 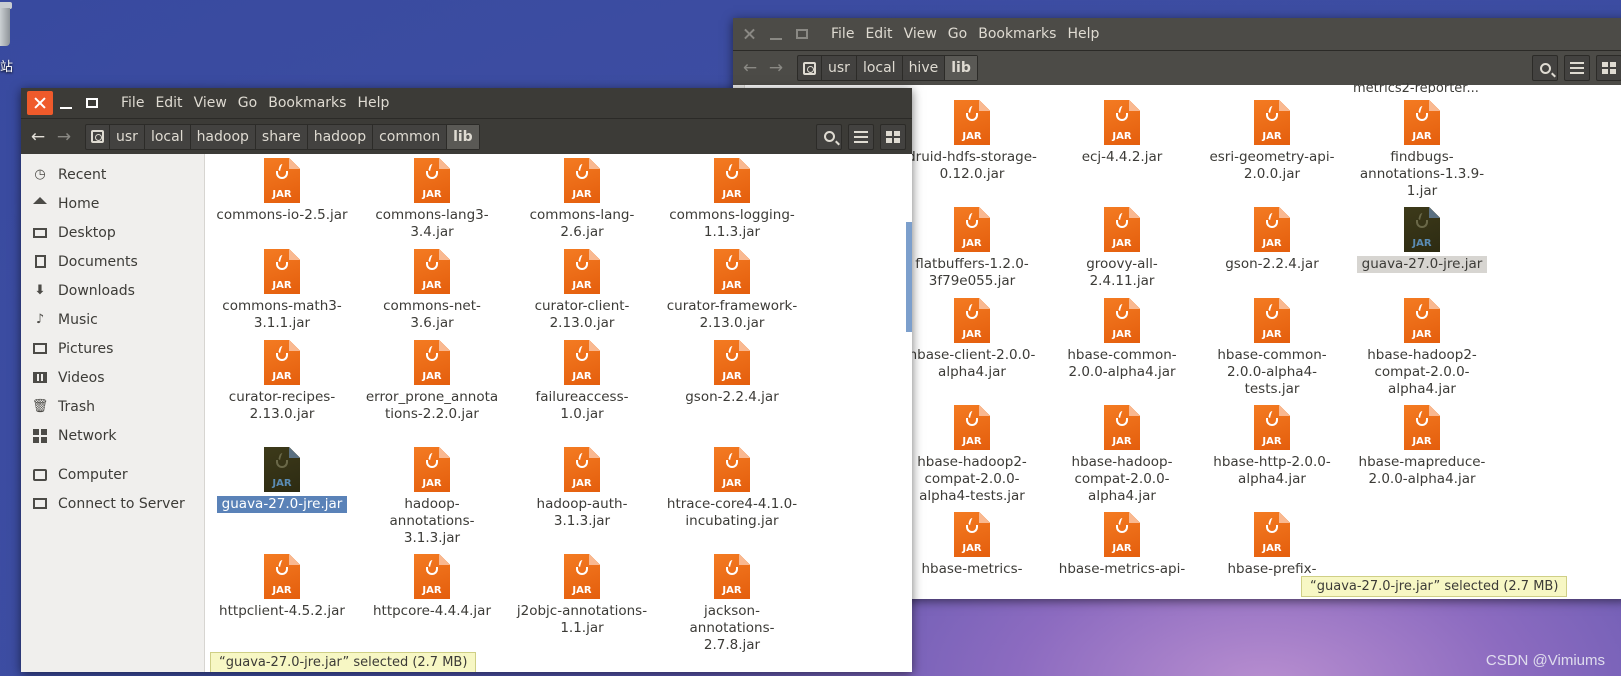 I want to click on file-item: JAR ecj-4.4.2.jar, so click(x=1122, y=133).